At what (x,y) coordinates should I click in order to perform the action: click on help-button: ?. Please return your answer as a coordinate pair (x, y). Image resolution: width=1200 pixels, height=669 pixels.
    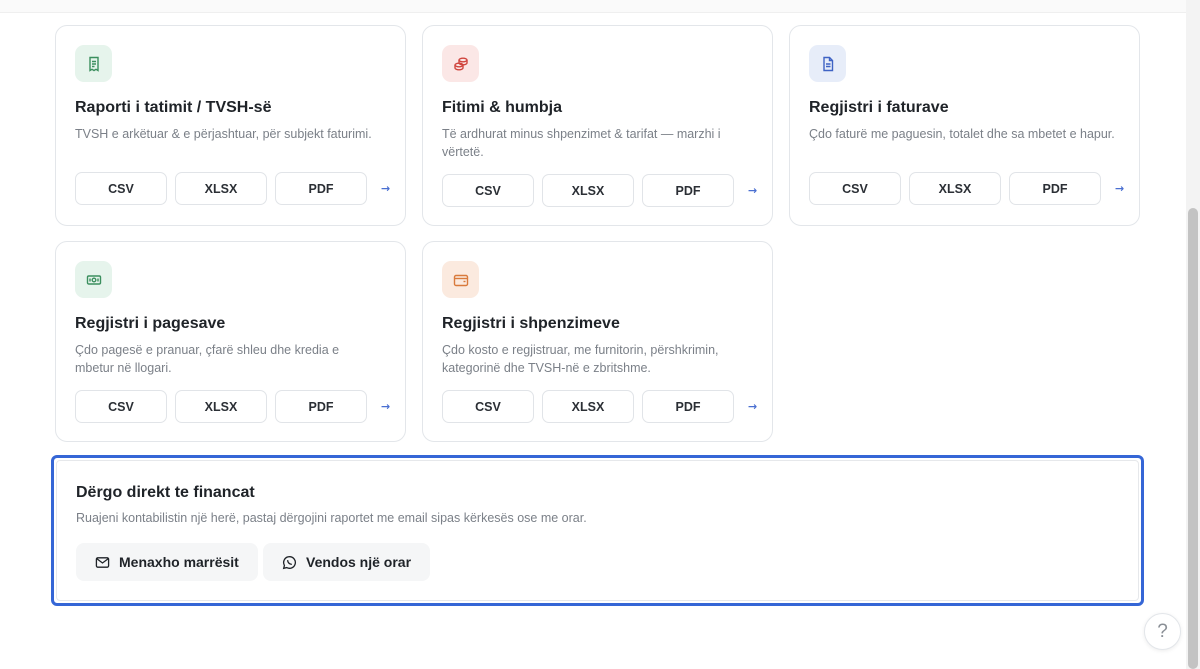
    Looking at the image, I should click on (1162, 631).